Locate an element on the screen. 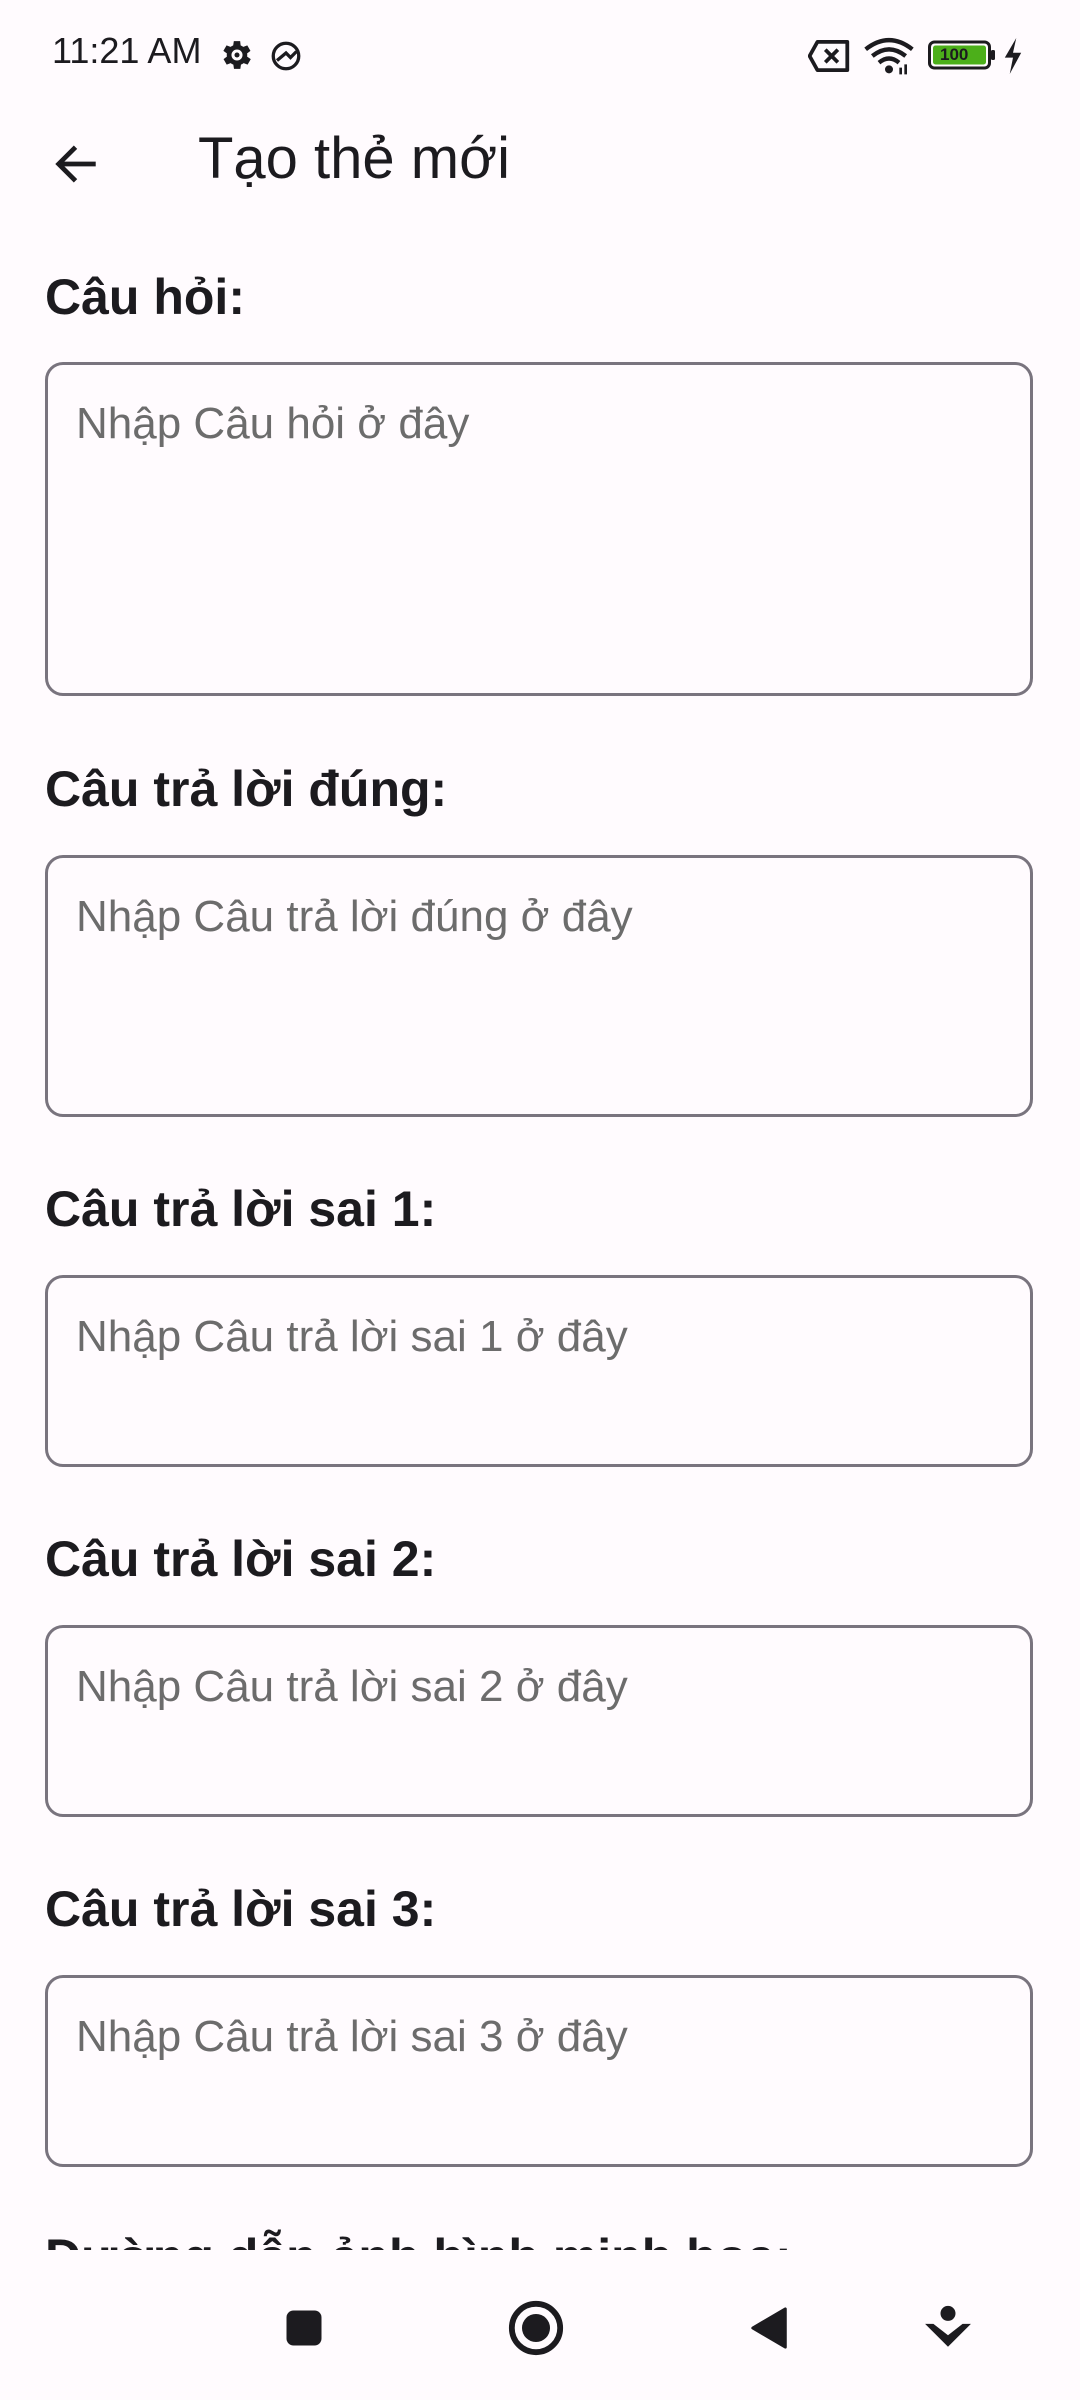 The width and height of the screenshot is (1080, 2400). assistant-icon is located at coordinates (948, 2330).